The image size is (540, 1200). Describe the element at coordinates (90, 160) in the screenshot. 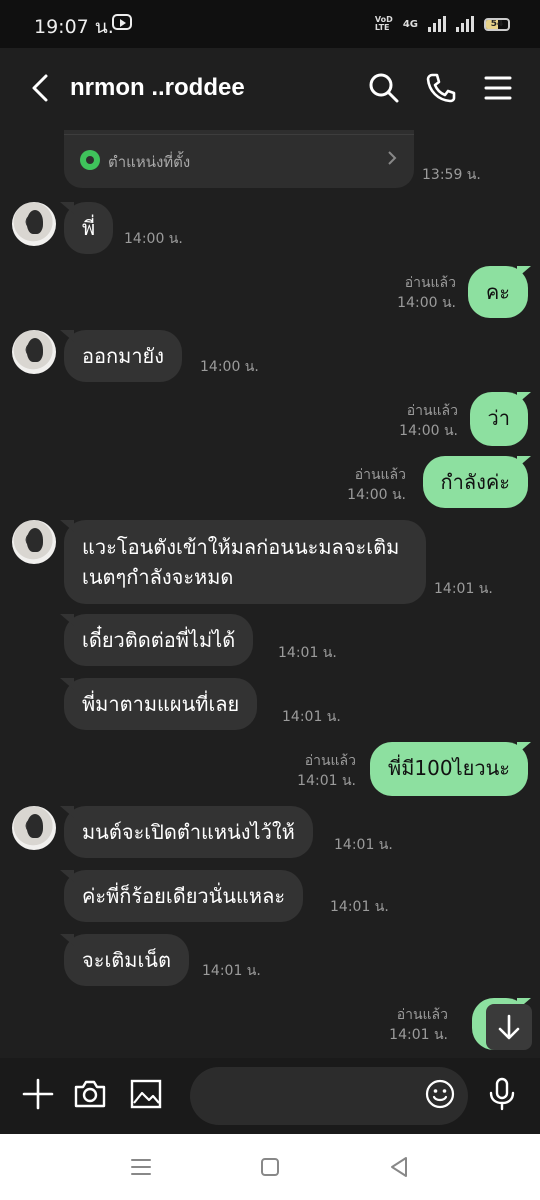

I see `location-pin-icon` at that location.